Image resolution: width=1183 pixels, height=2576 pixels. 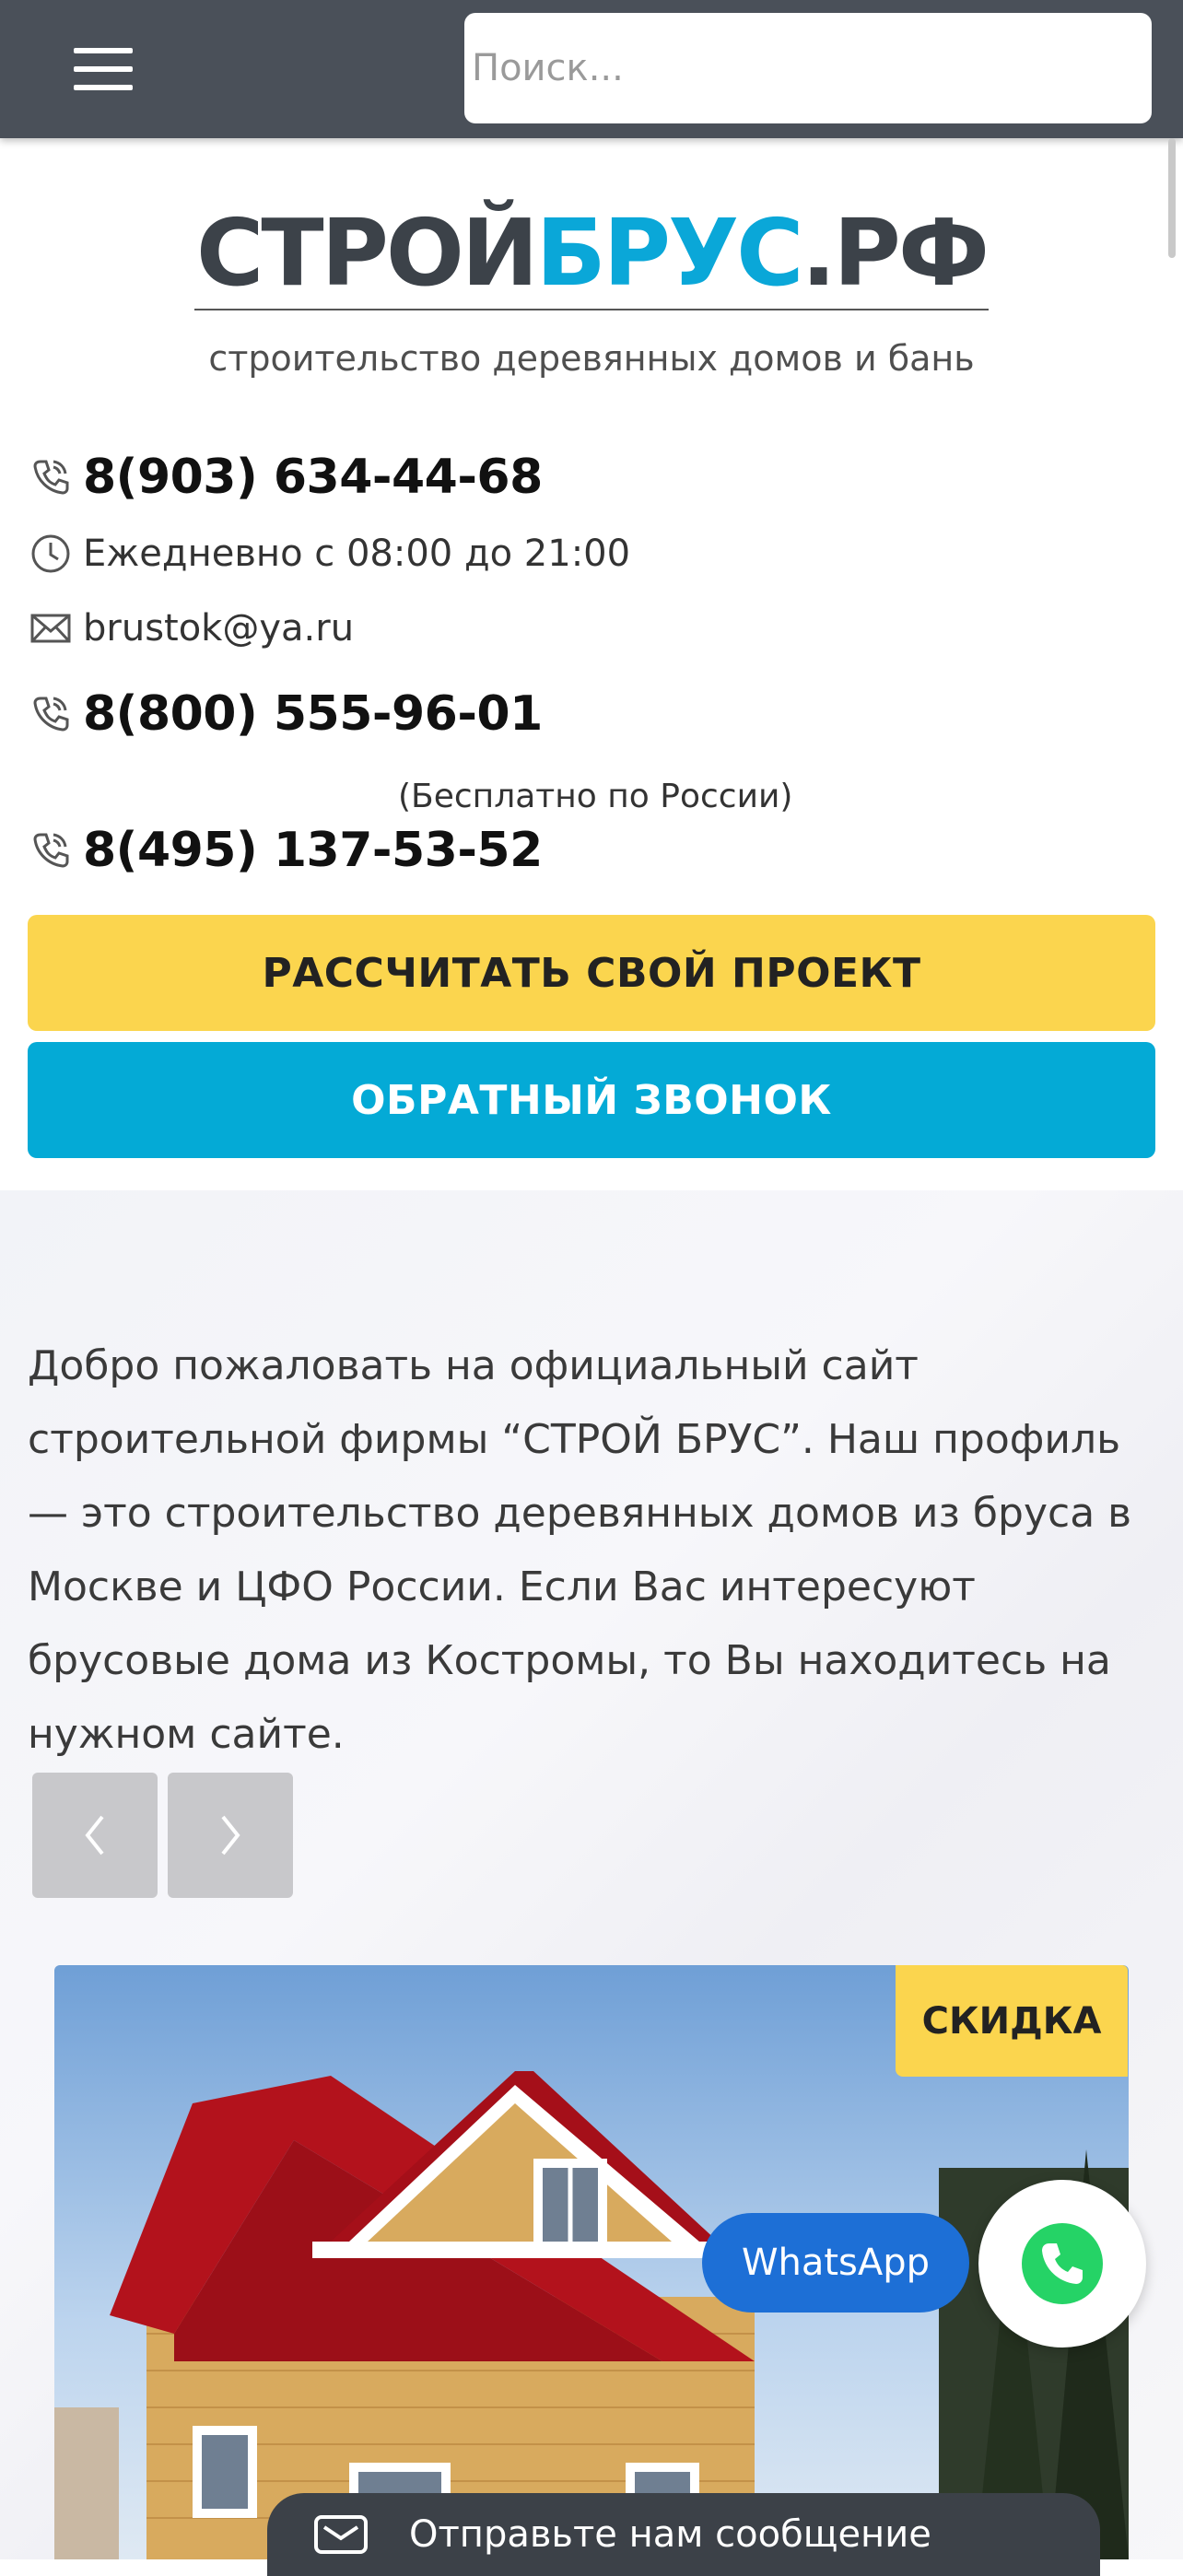 I want to click on logo-tagline: строительство деревянных домов и бань, so click(x=591, y=358).